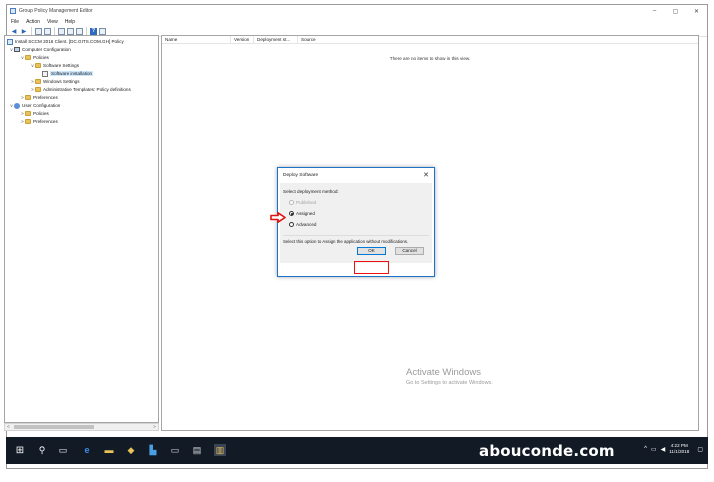  I want to click on scroll-right-icon: >, so click(154, 427).